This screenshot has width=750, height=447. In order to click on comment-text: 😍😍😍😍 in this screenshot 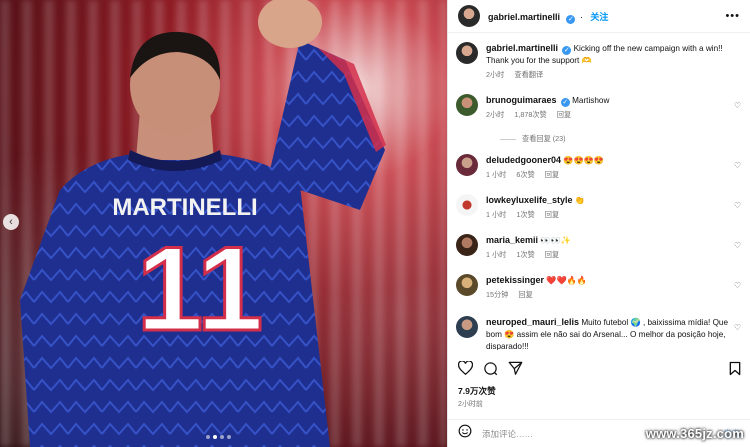, I will do `click(584, 160)`.